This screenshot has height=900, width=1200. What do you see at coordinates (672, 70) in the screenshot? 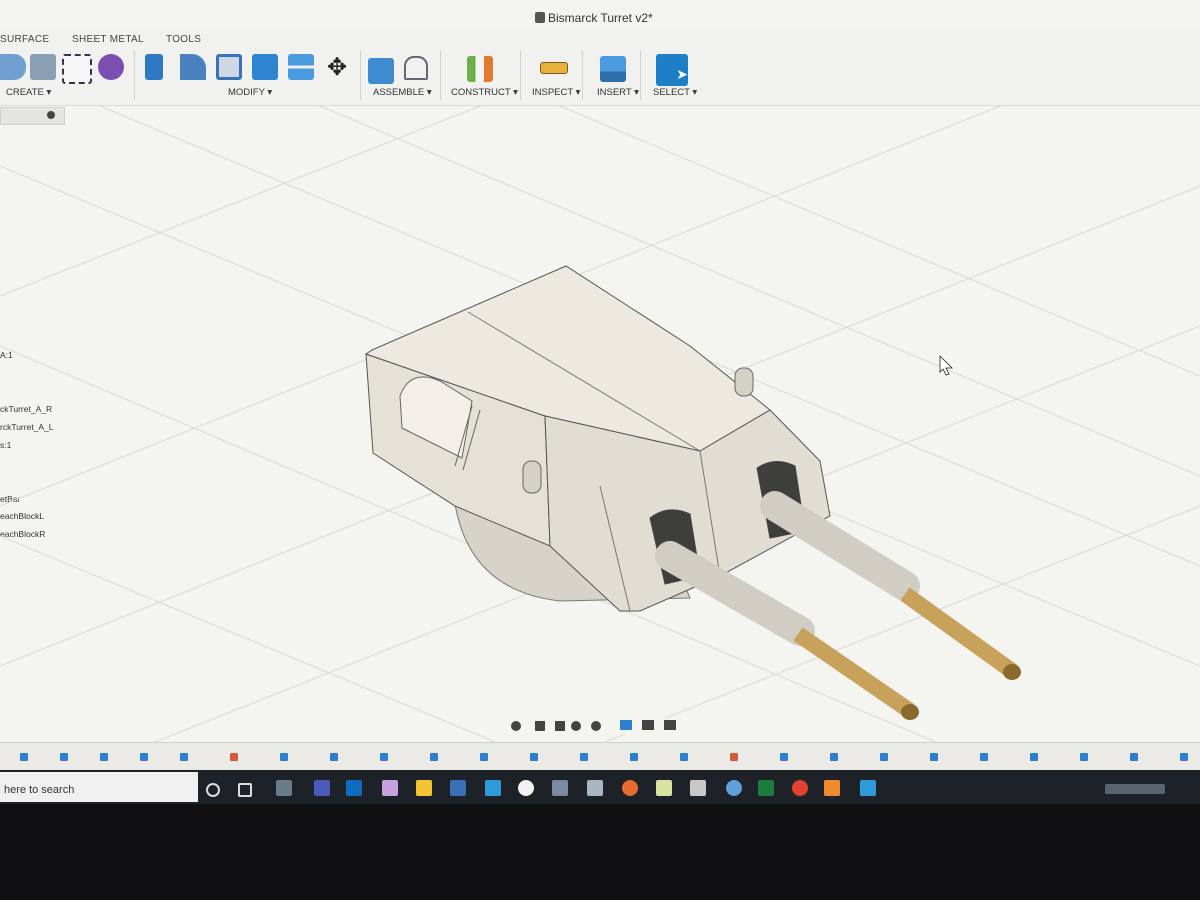
I see `select-cursor-icon: ➤` at bounding box center [672, 70].